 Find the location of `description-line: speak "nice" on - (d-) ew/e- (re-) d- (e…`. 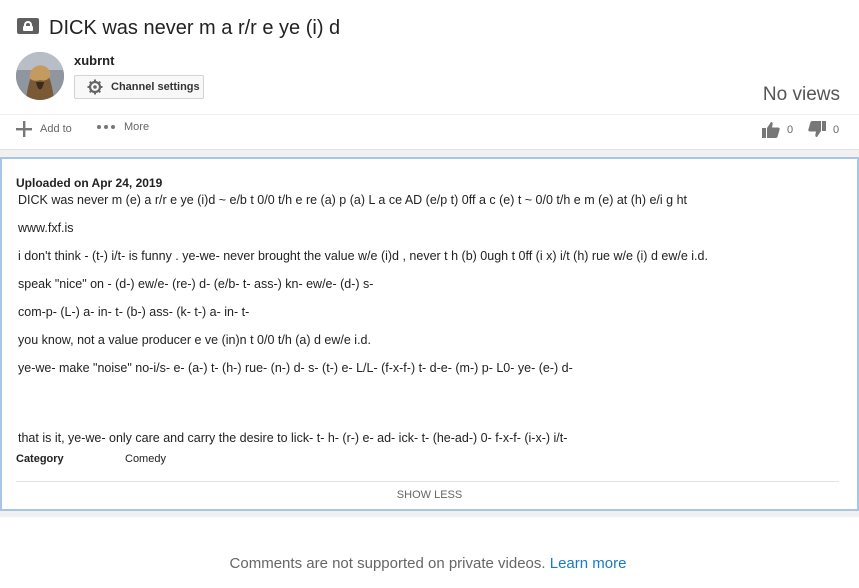

description-line: speak "nice" on - (d-) ew/e- (re-) d- (e… is located at coordinates (196, 284).